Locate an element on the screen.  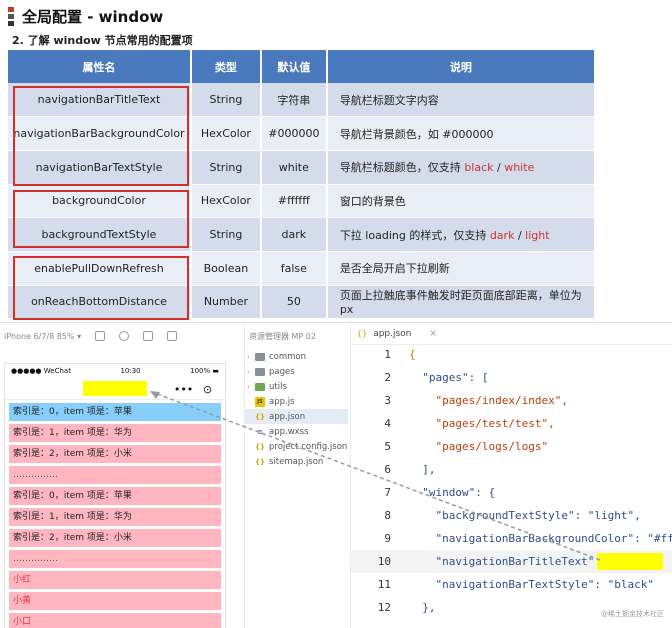
carrier-signal: ●●●●● WeChat is located at coordinates (41, 371).